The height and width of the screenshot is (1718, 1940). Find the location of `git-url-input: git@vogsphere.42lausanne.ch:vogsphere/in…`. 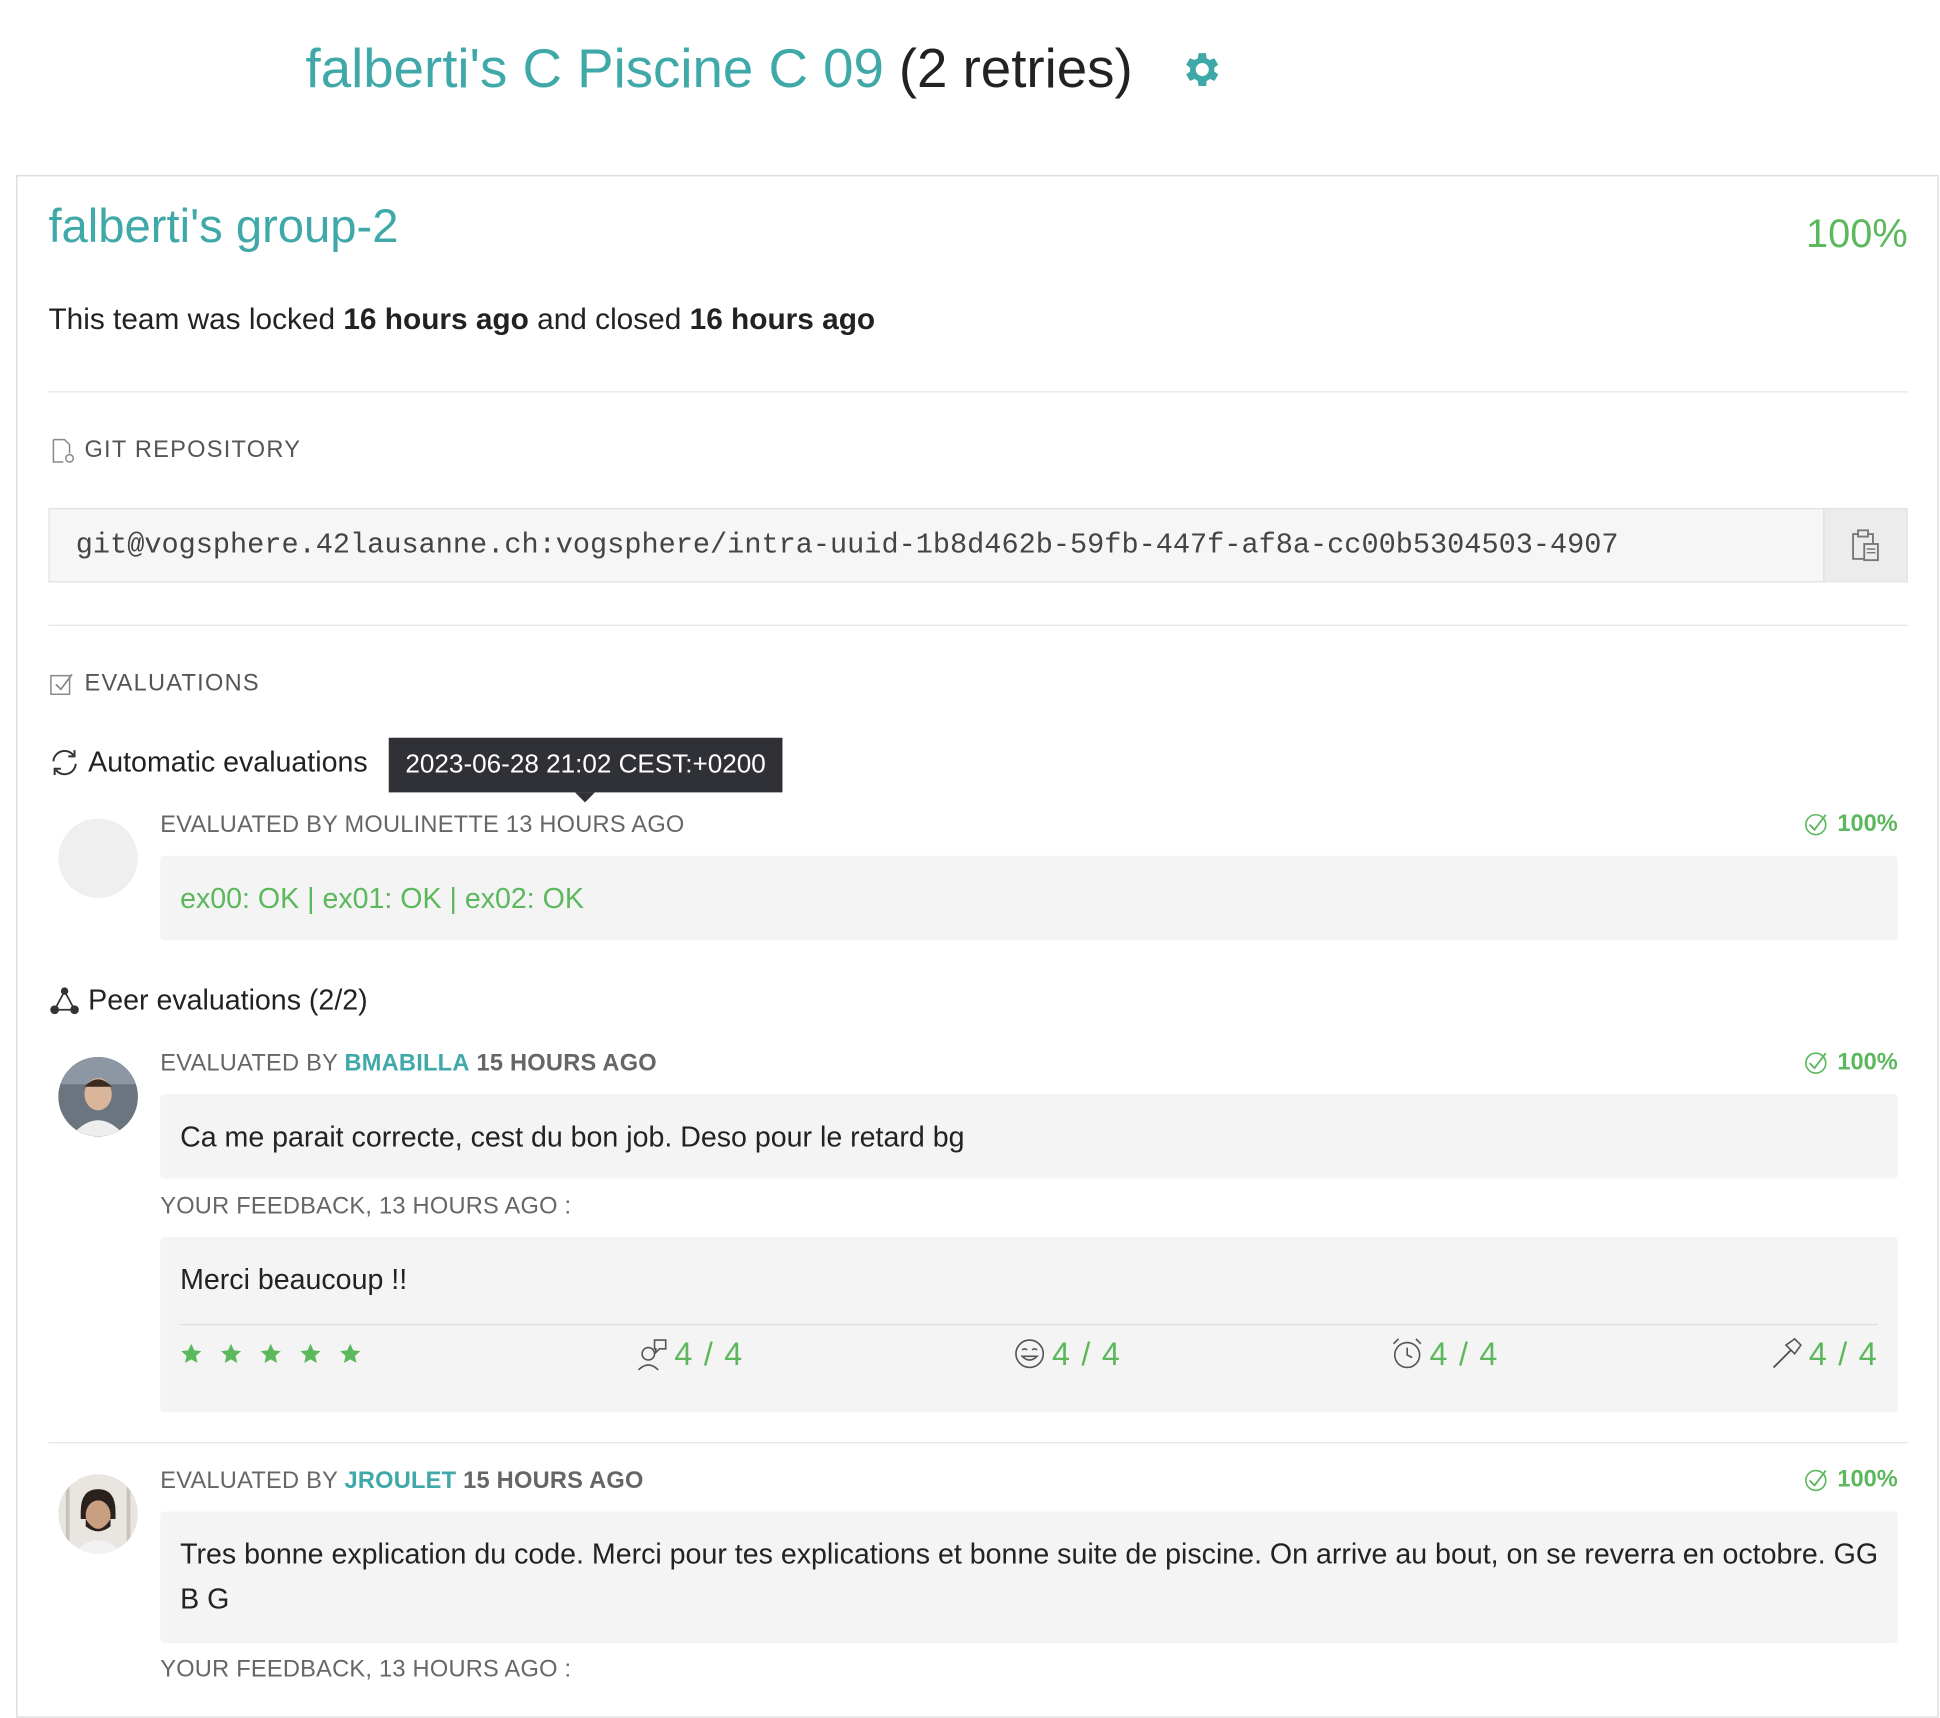

git-url-input: git@vogsphere.42lausanne.ch:vogsphere/in… is located at coordinates (937, 545).